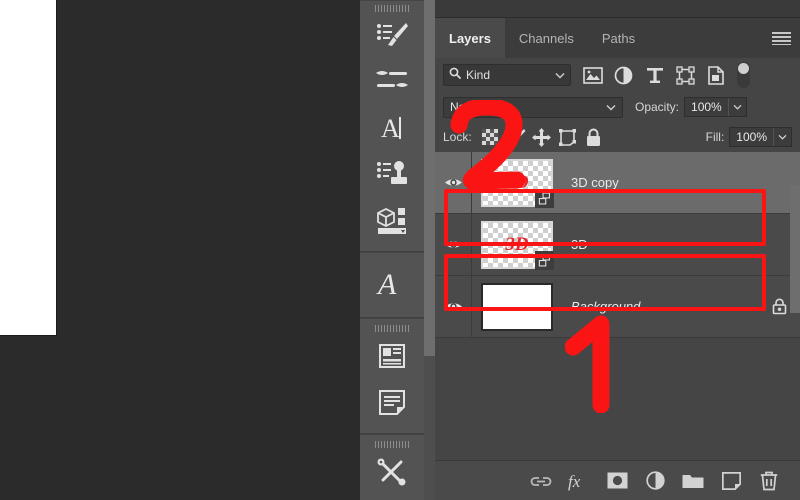 The height and width of the screenshot is (500, 800). Describe the element at coordinates (769, 481) in the screenshot. I see `delete-layer-icon` at that location.